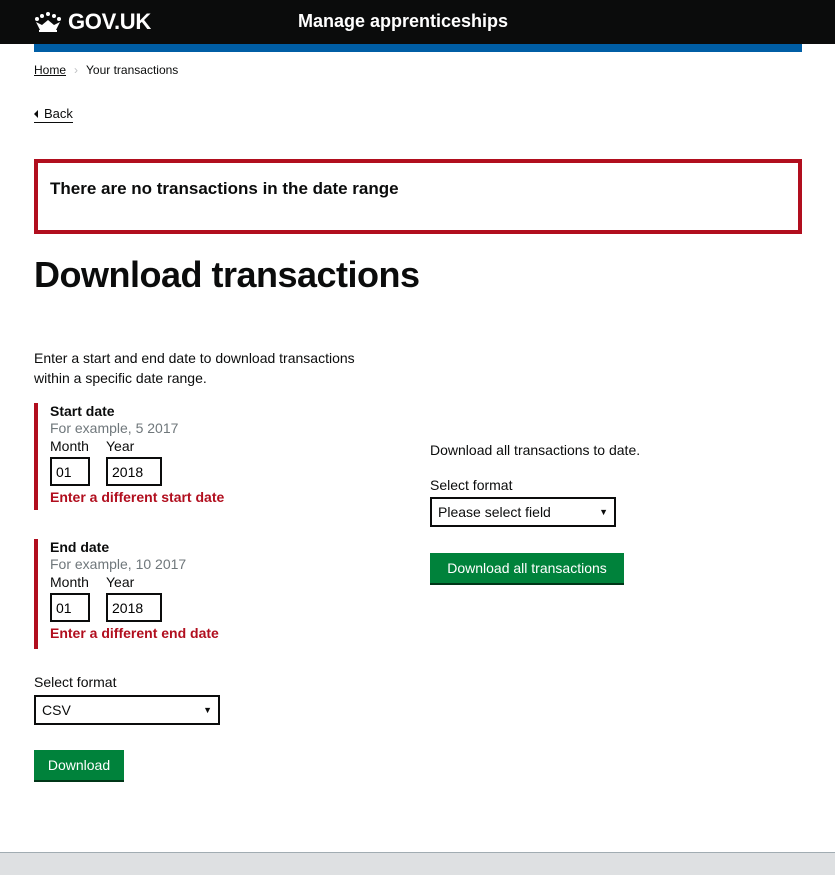 This screenshot has width=835, height=875. Describe the element at coordinates (222, 461) in the screenshot. I see `start-date-fields: Month Year` at that location.